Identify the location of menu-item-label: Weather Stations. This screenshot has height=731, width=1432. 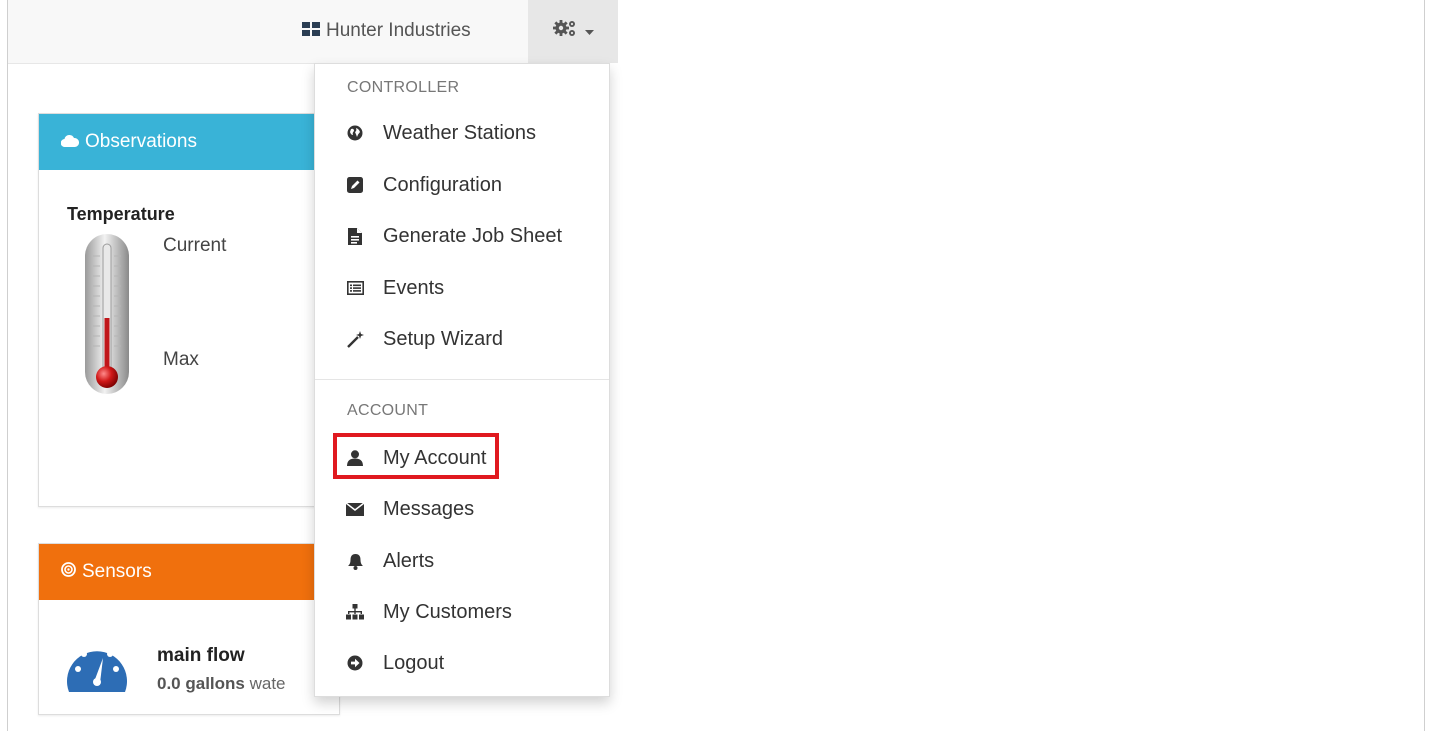
(460, 132).